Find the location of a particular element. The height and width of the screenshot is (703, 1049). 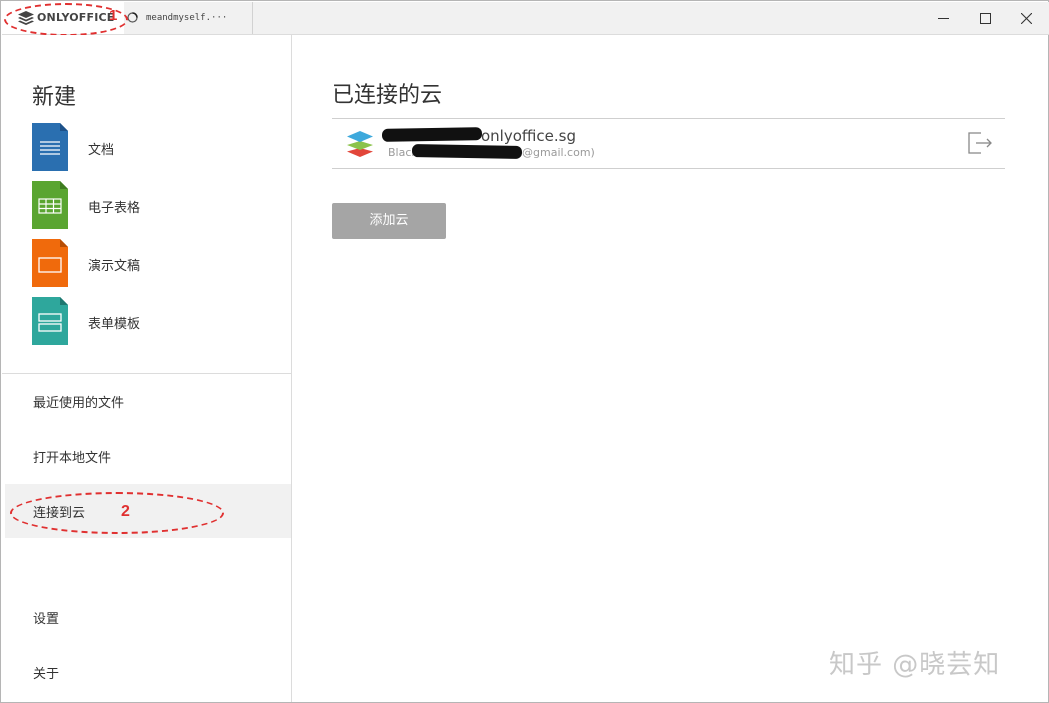

cloud-portal-name: onlyoffice.sg is located at coordinates (528, 136).